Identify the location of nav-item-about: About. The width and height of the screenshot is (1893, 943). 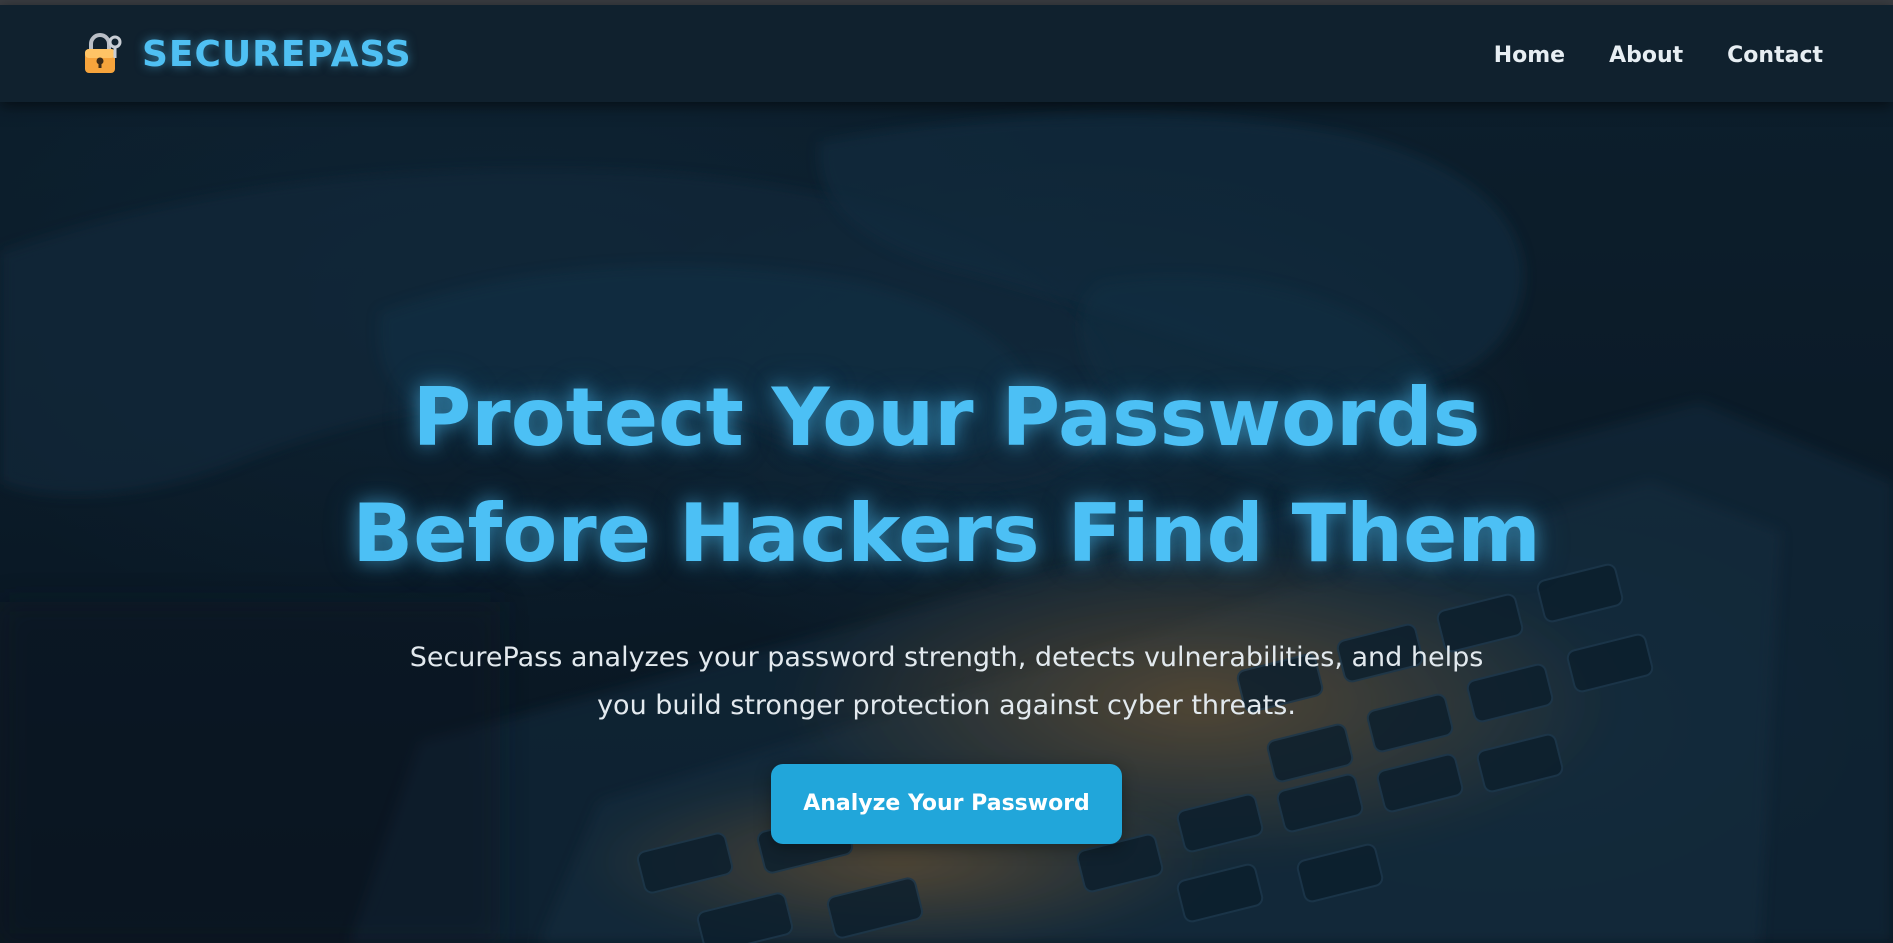
(1646, 55).